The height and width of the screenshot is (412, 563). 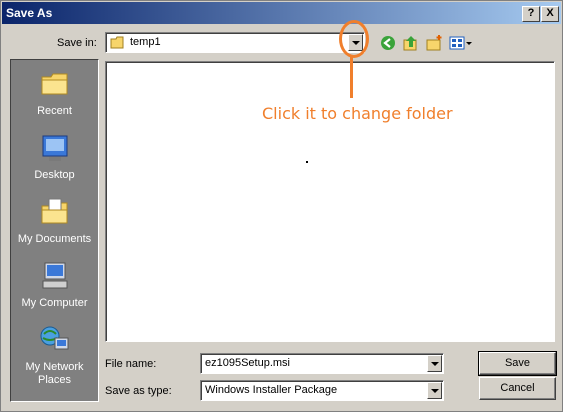 What do you see at coordinates (54, 355) in the screenshot?
I see `places-item-network: My Network Places` at bounding box center [54, 355].